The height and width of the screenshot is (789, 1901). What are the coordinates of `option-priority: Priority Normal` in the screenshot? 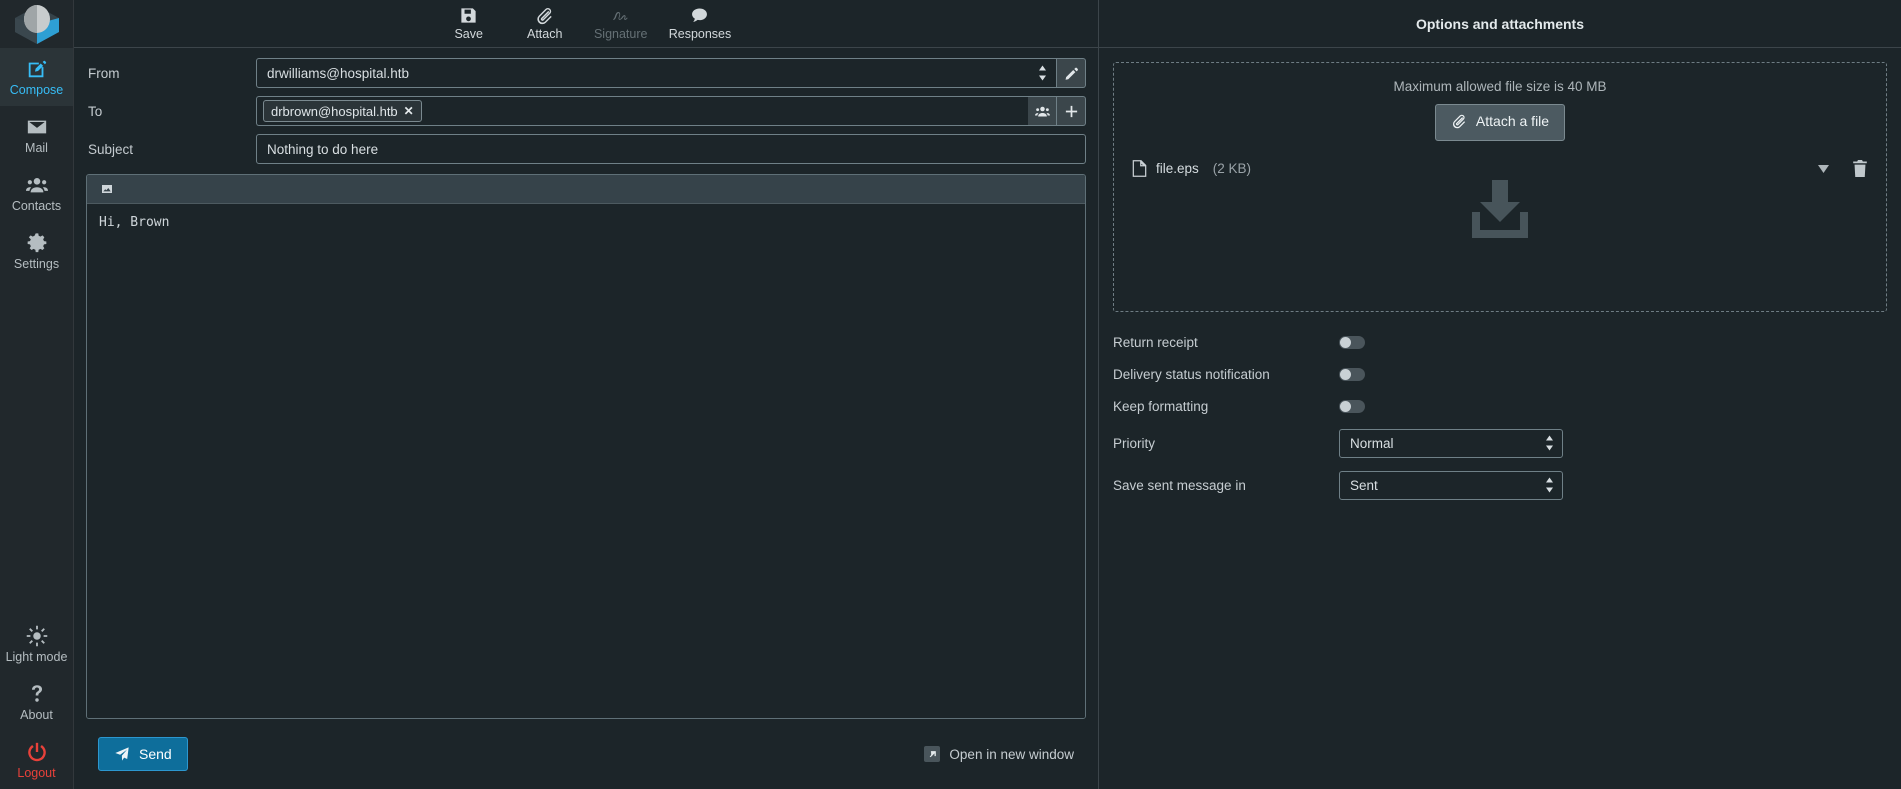 It's located at (1500, 443).